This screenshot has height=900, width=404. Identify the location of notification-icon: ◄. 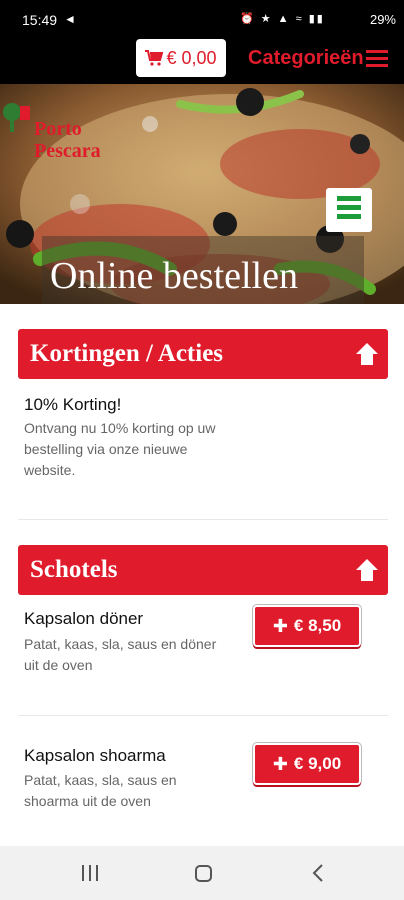
(70, 19).